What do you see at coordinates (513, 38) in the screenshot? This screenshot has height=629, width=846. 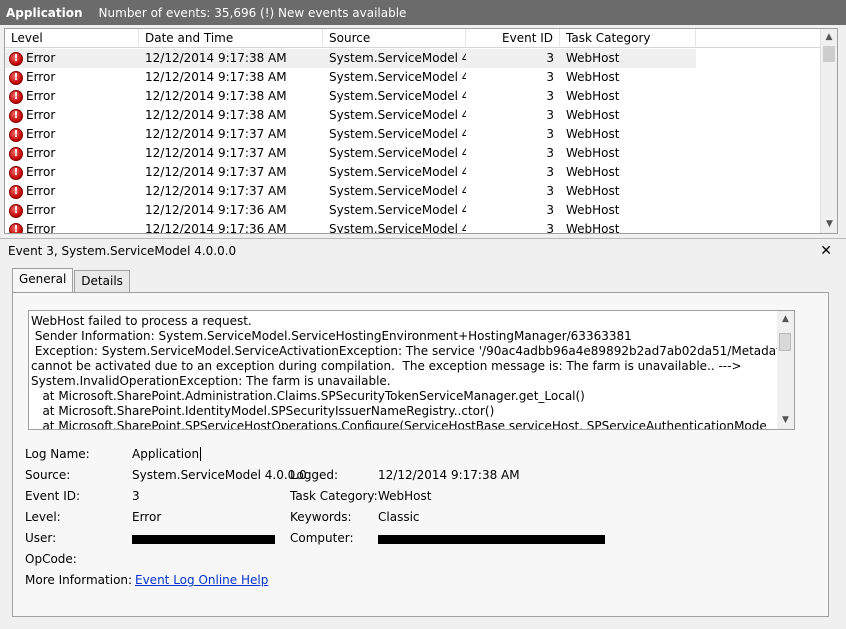 I see `column-header-event-id: Event ID` at bounding box center [513, 38].